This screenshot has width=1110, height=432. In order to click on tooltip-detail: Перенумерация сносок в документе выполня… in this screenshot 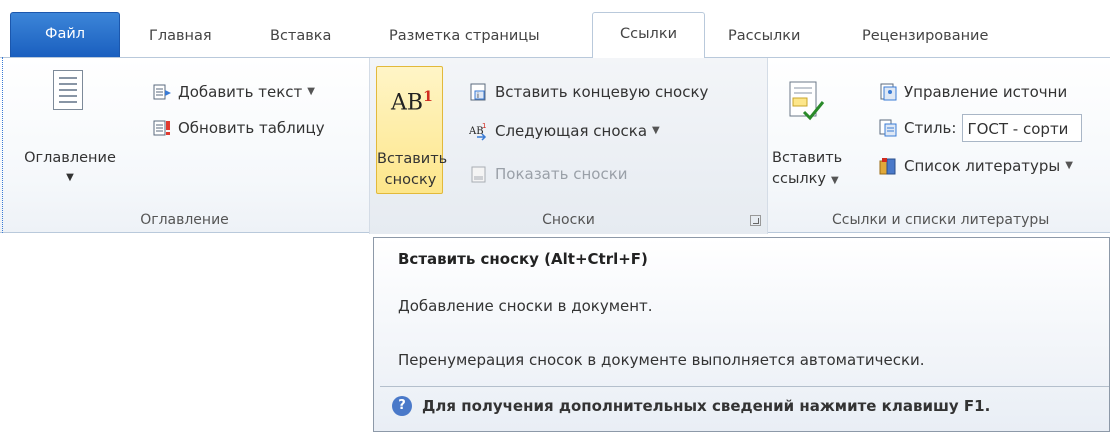, I will do `click(661, 360)`.